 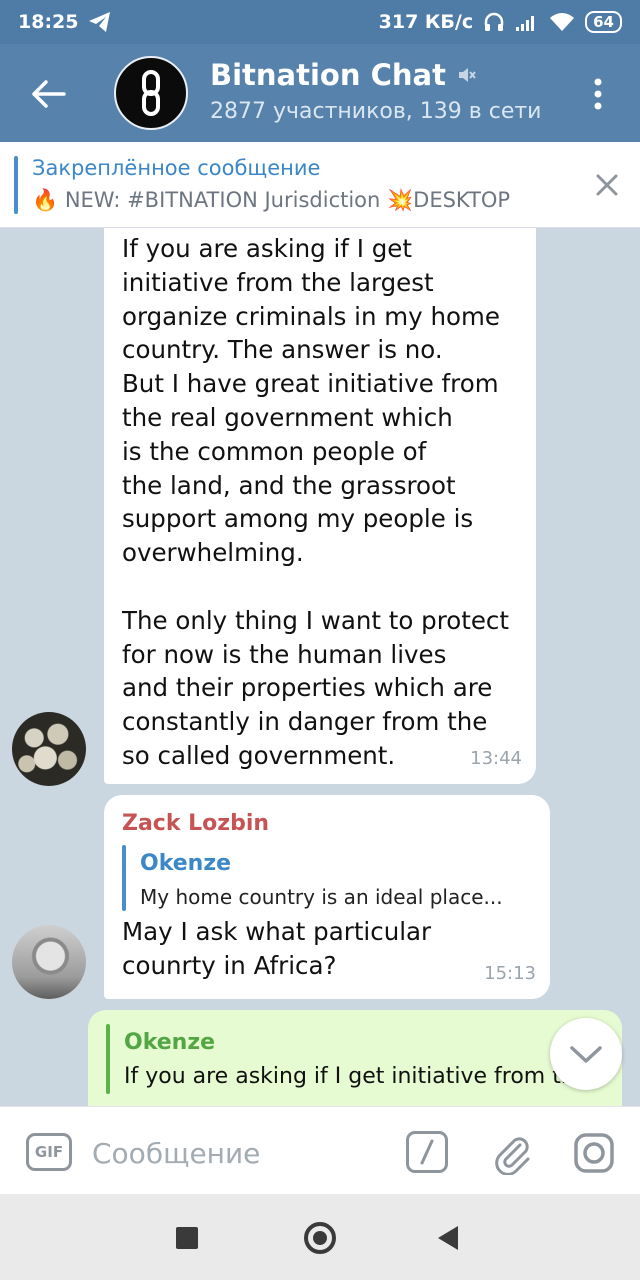 I want to click on chat-title: Bitnation Chat, so click(x=343, y=75).